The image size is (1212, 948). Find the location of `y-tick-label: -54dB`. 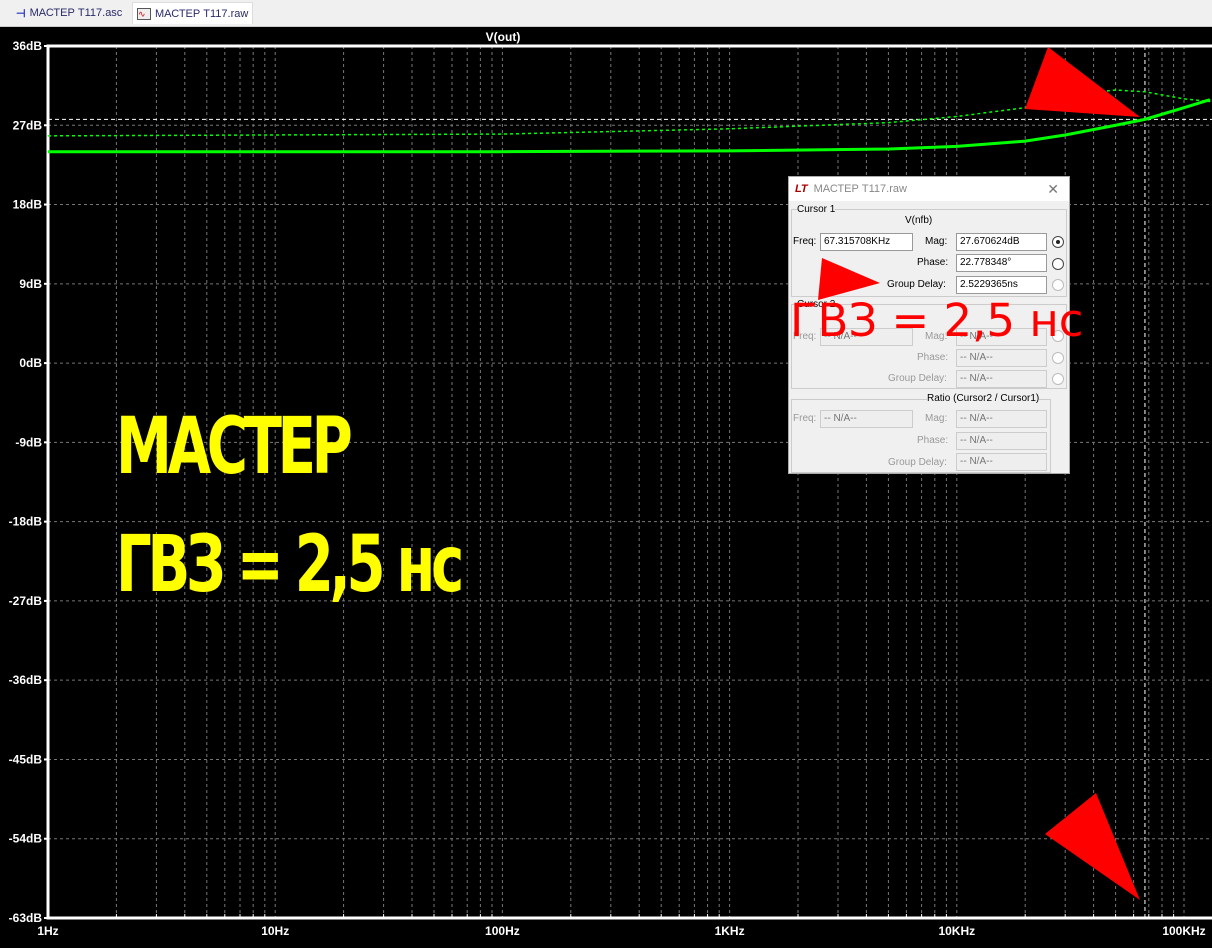

y-tick-label: -54dB is located at coordinates (26, 839).